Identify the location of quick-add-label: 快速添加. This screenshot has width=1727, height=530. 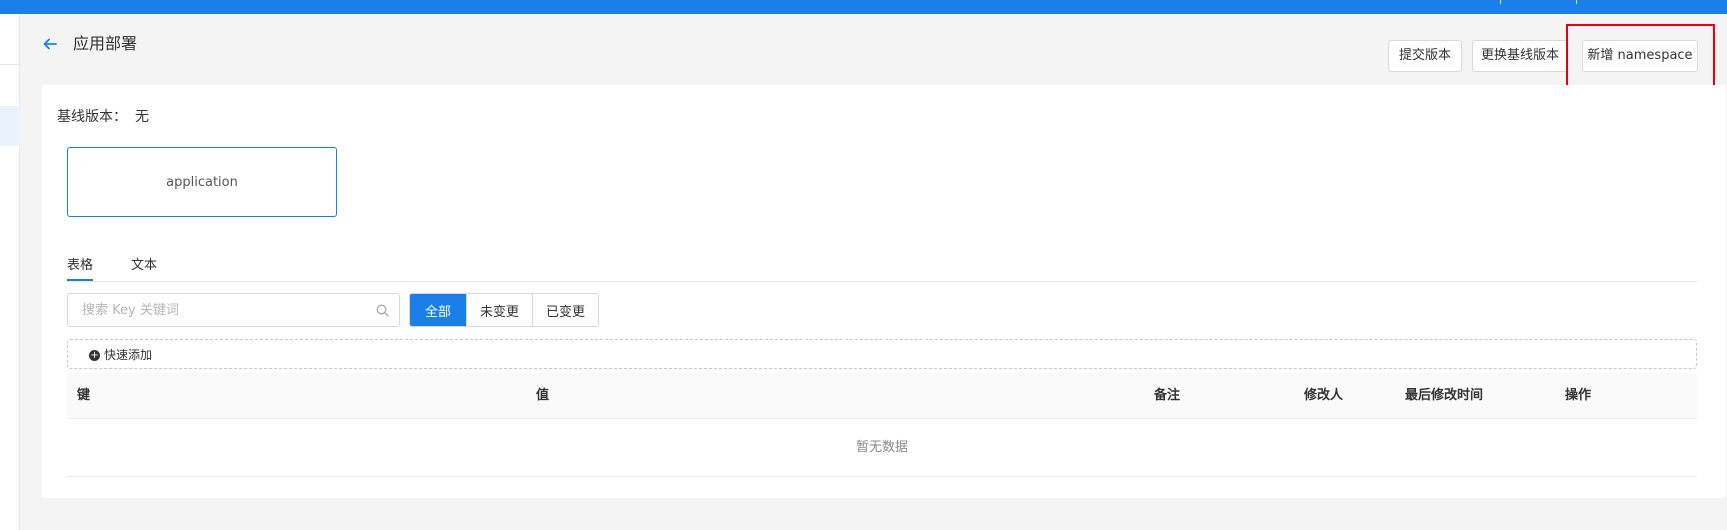
(128, 355).